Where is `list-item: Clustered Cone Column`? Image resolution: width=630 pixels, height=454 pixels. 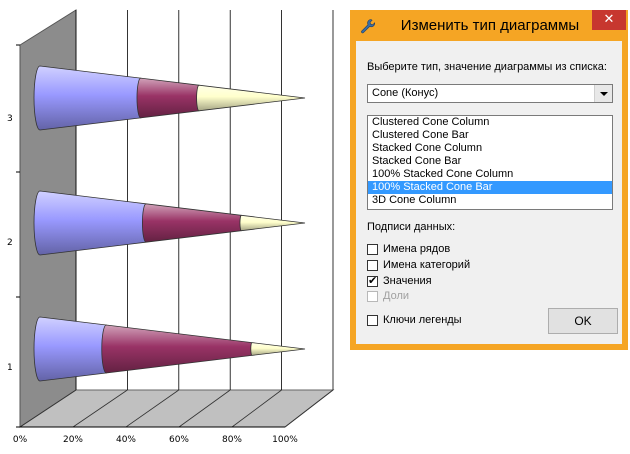
list-item: Clustered Cone Column is located at coordinates (490, 122).